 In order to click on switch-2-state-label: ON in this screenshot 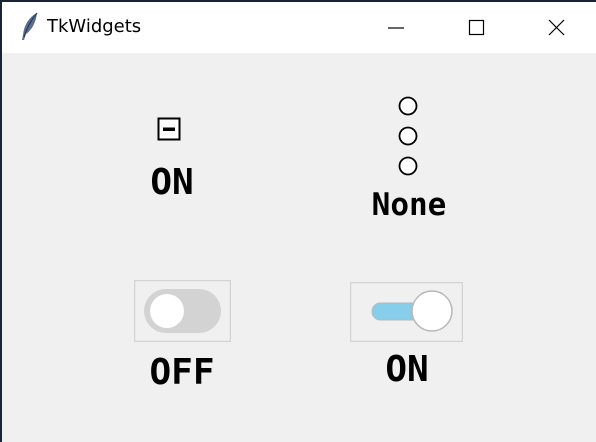, I will do `click(407, 369)`.